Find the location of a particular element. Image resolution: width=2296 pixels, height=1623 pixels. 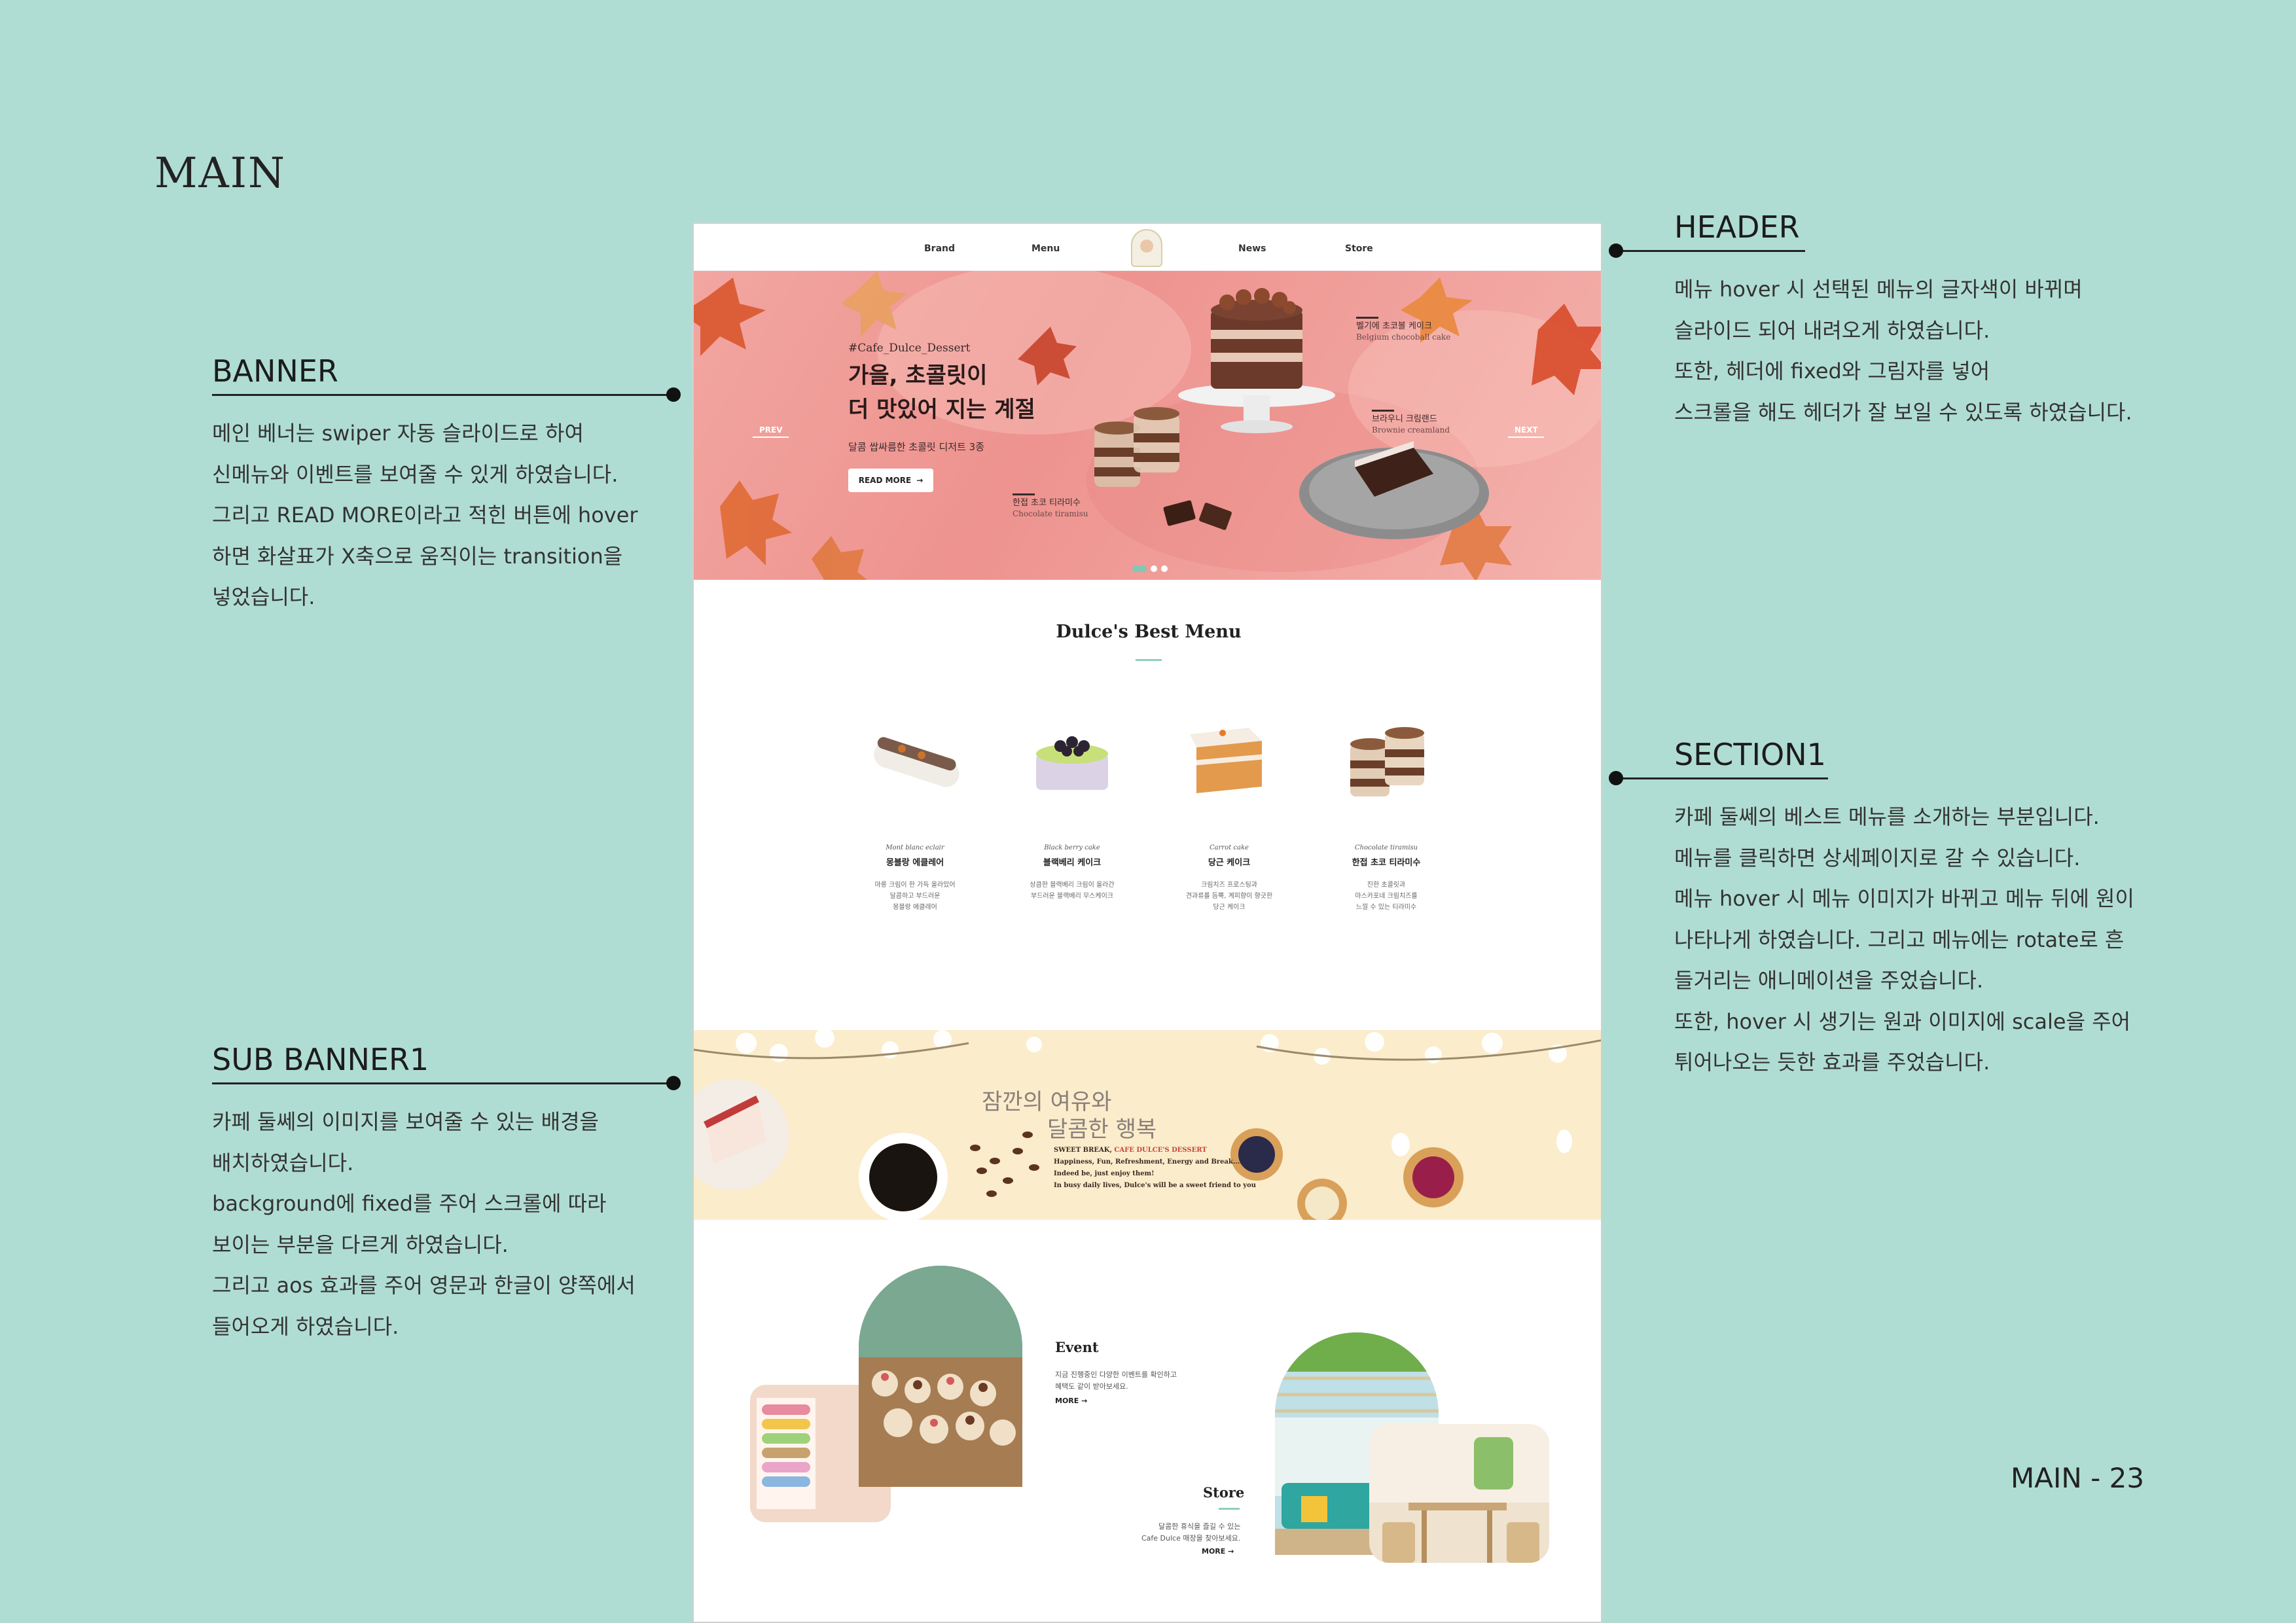

sub-banner-en-3: Indeed be, just enjoy them! is located at coordinates (1104, 1173).